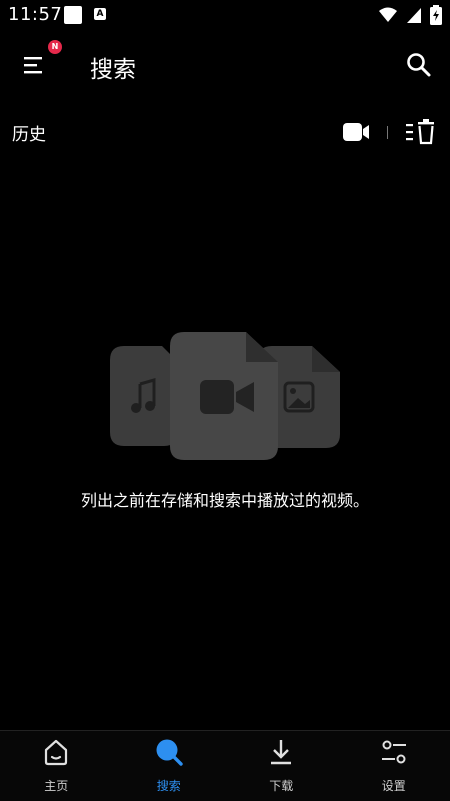 This screenshot has width=450, height=801. What do you see at coordinates (56, 752) in the screenshot?
I see `home-icon` at bounding box center [56, 752].